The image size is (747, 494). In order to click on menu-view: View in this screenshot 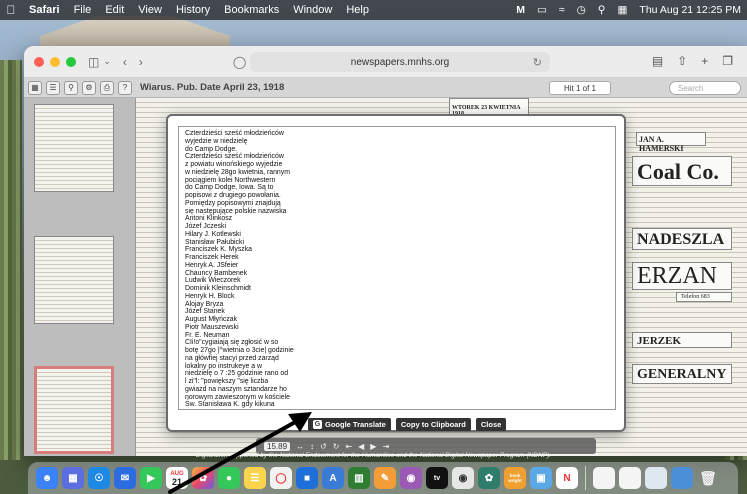, I will do `click(150, 10)`.